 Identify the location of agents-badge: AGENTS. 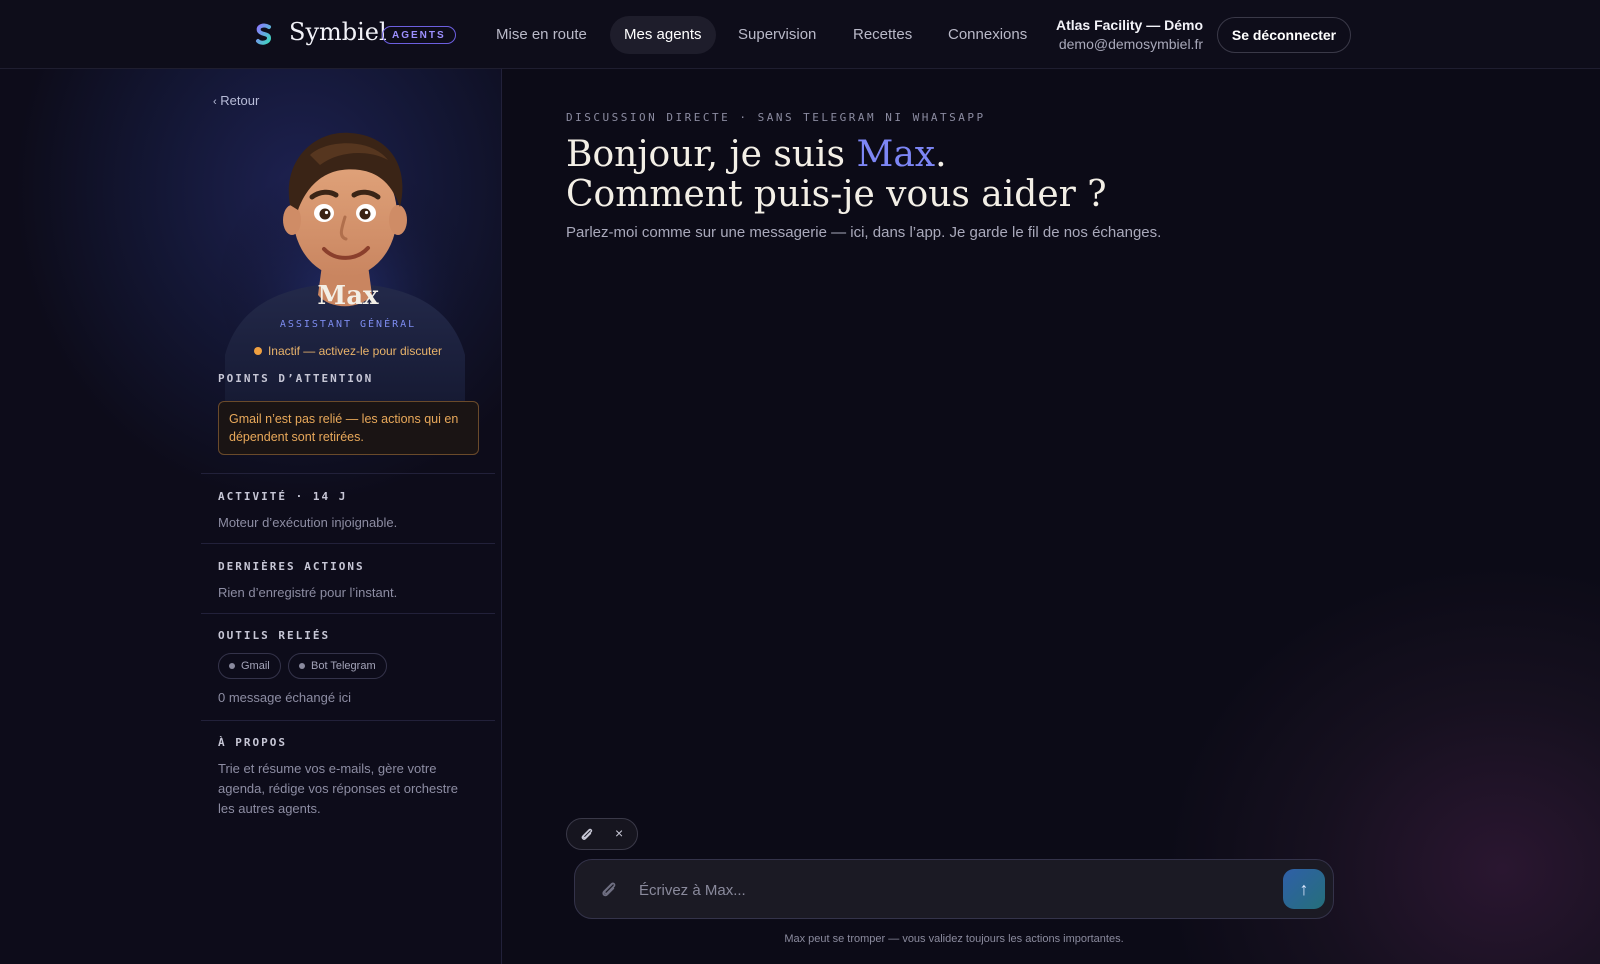
(419, 35).